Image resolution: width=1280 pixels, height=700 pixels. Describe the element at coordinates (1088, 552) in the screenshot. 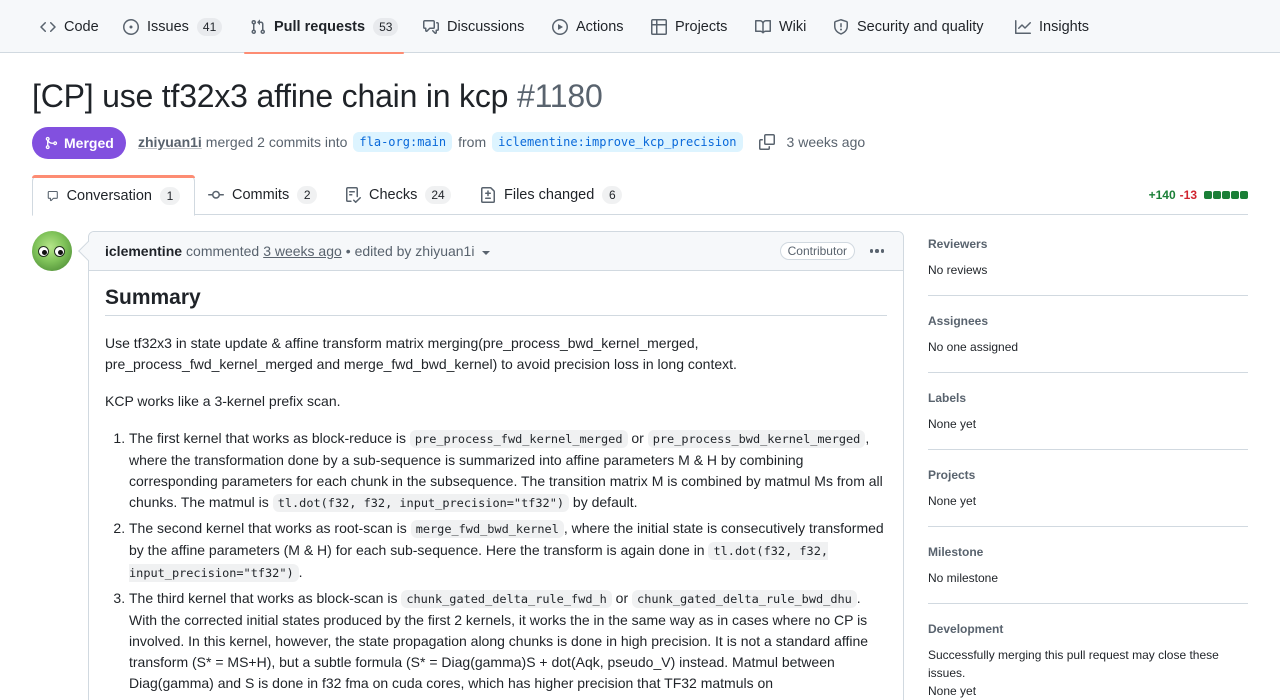

I see `sidebar-title: Milestone` at that location.